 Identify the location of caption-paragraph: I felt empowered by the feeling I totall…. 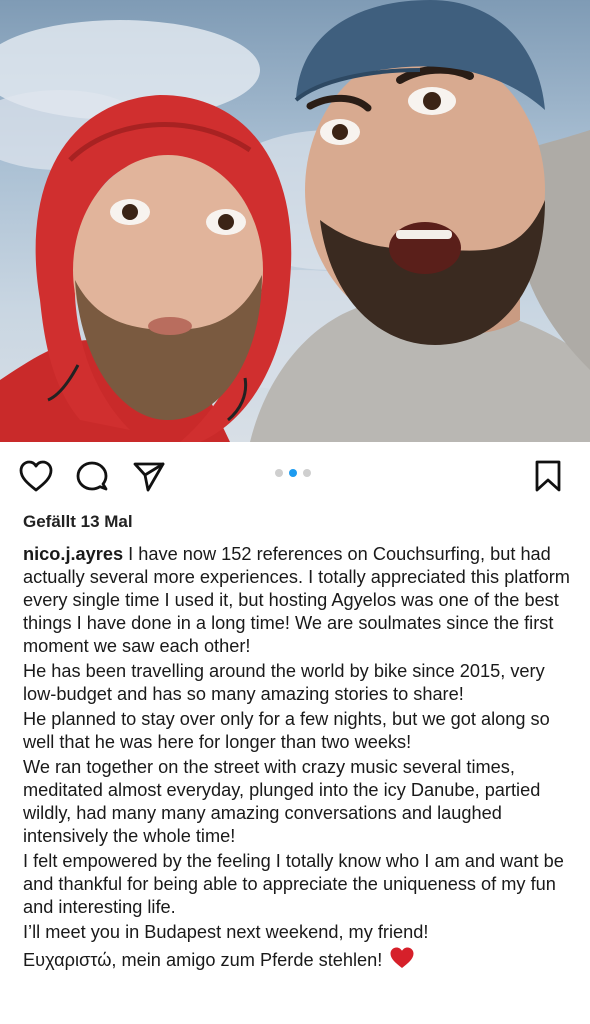
(293, 884).